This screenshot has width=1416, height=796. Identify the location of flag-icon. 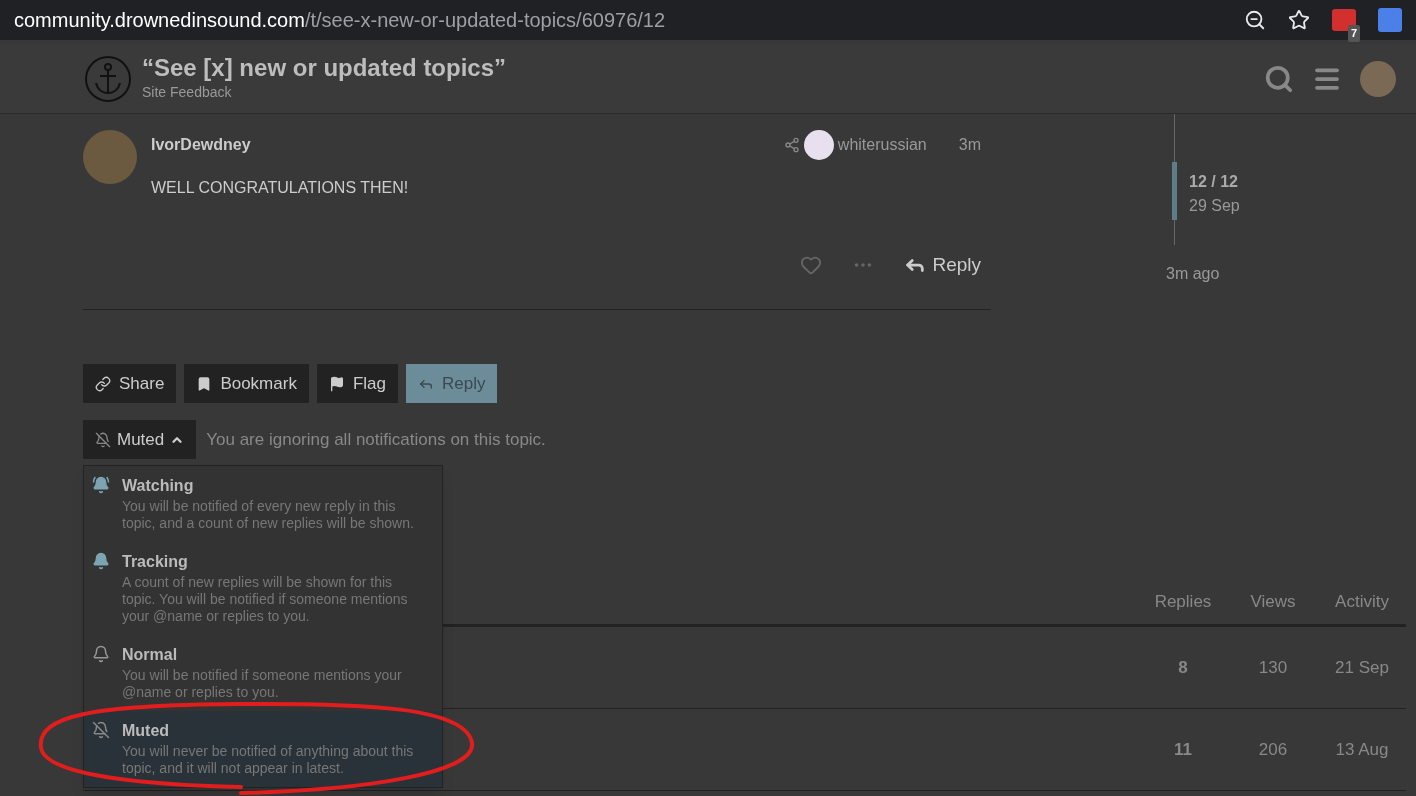
(336, 383).